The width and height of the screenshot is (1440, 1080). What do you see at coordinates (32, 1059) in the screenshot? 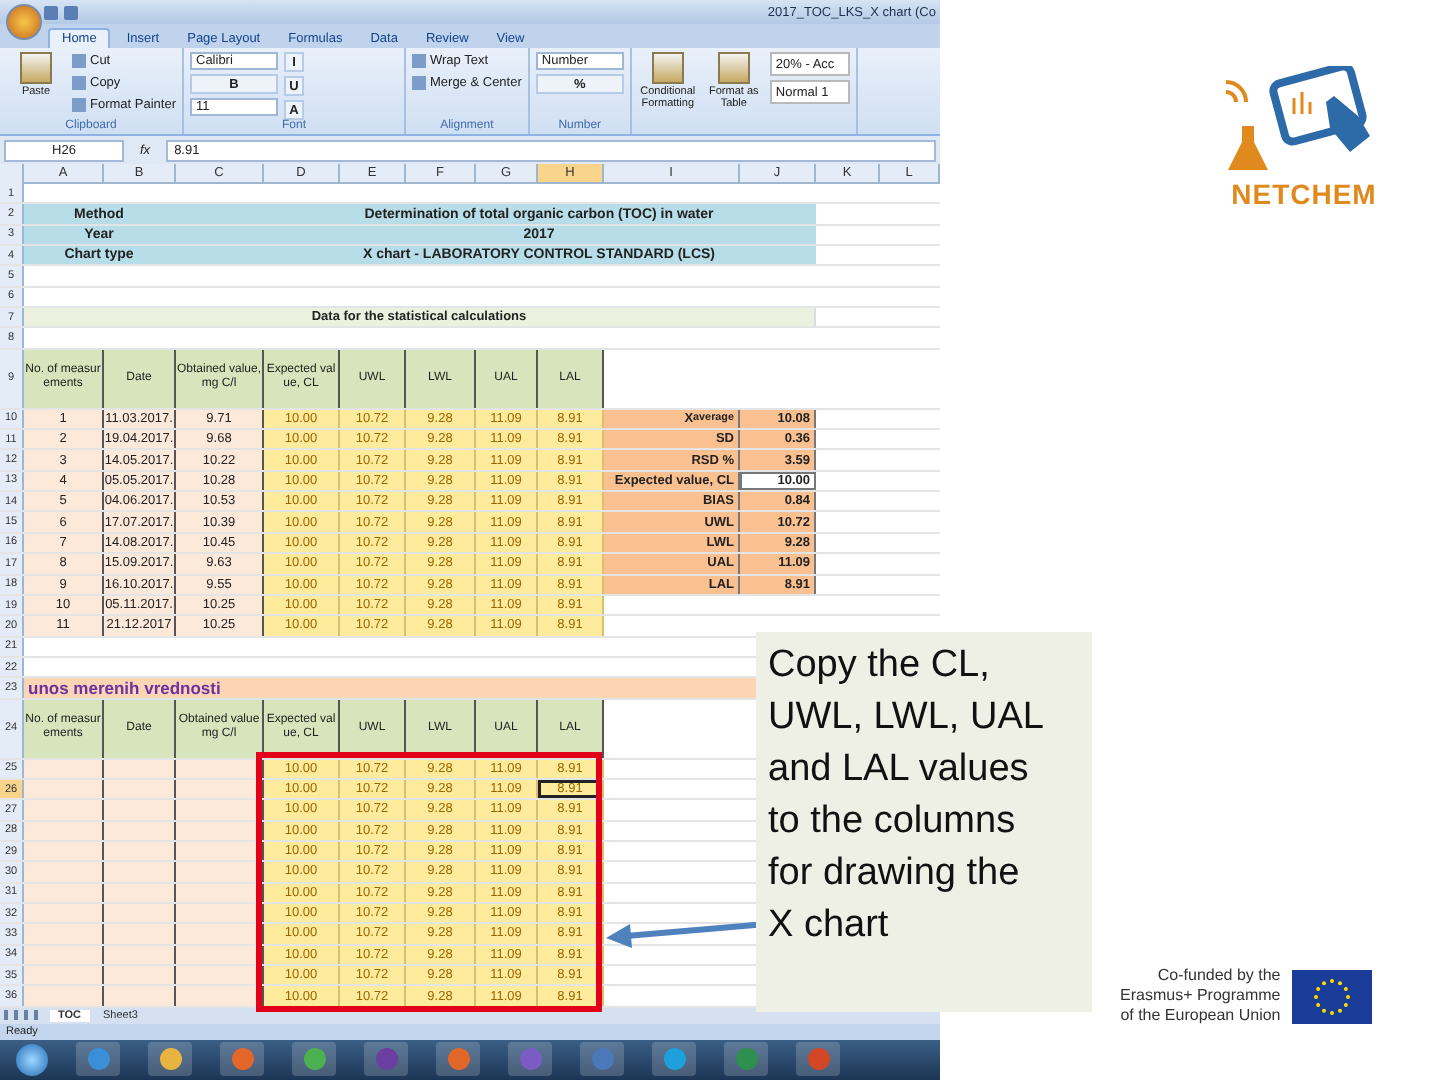
I see `start-button-icon` at bounding box center [32, 1059].